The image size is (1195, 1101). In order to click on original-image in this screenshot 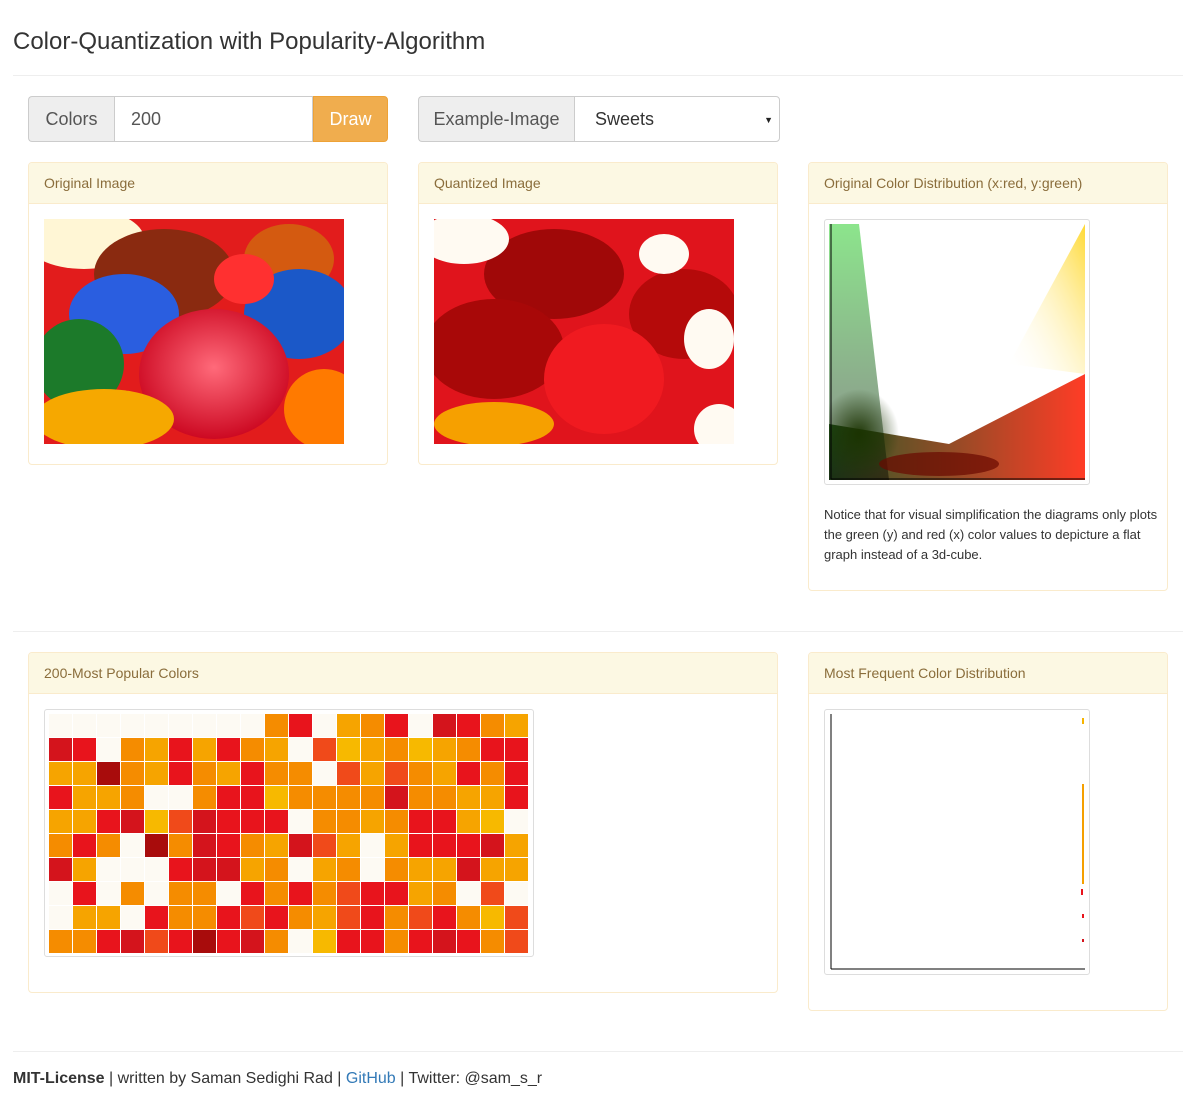, I will do `click(194, 331)`.